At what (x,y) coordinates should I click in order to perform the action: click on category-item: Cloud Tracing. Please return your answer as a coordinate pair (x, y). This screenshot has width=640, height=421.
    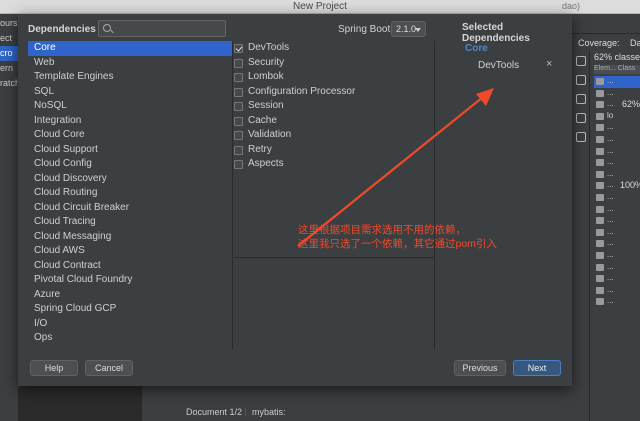
    Looking at the image, I should click on (130, 222).